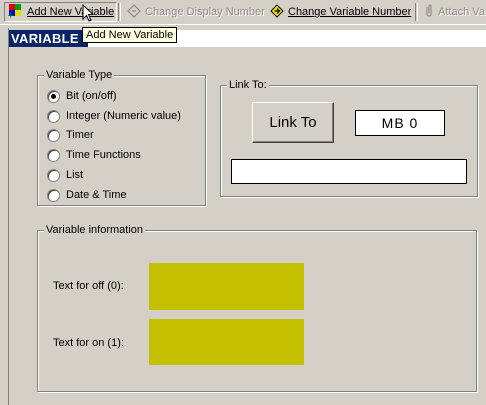 Image resolution: width=486 pixels, height=405 pixels. I want to click on link-address-field: MB 0, so click(400, 123).